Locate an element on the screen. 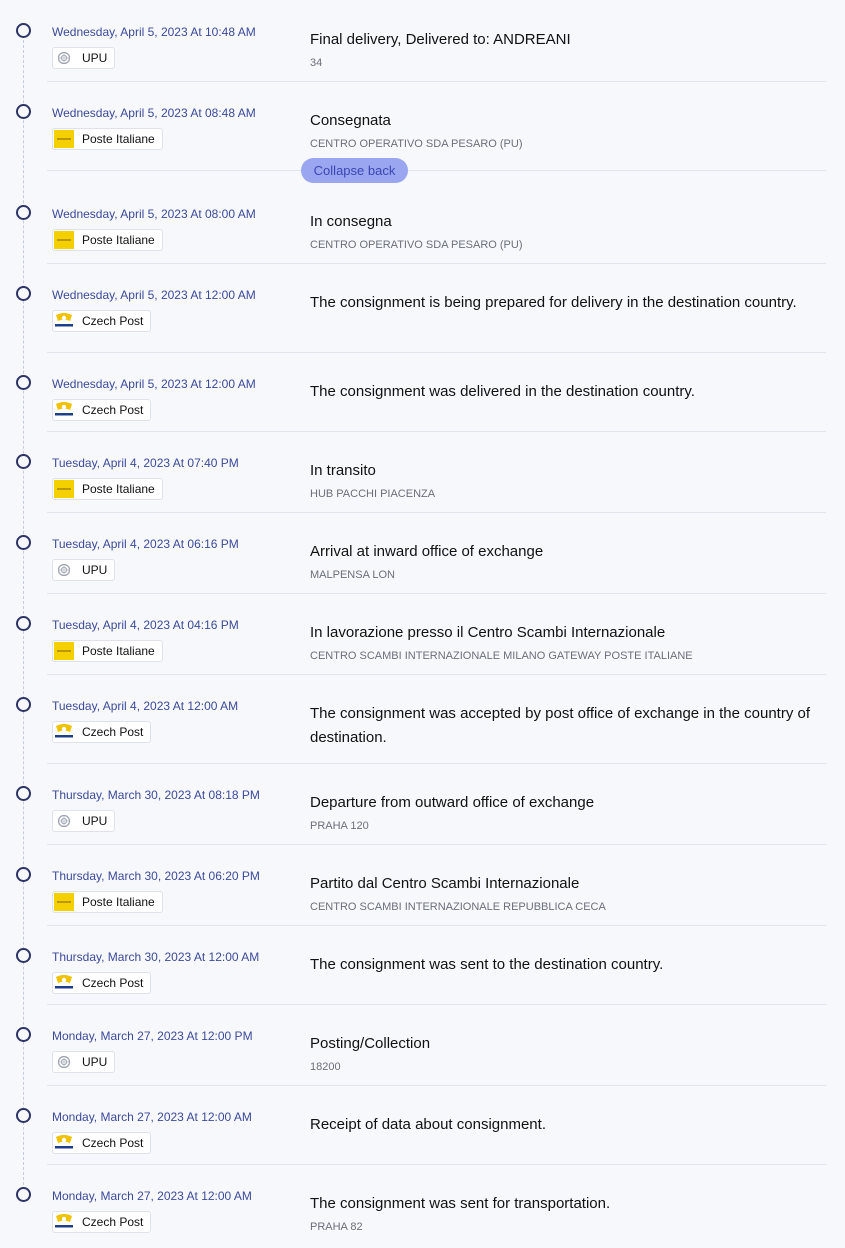  event-title: Consegnata is located at coordinates (350, 120).